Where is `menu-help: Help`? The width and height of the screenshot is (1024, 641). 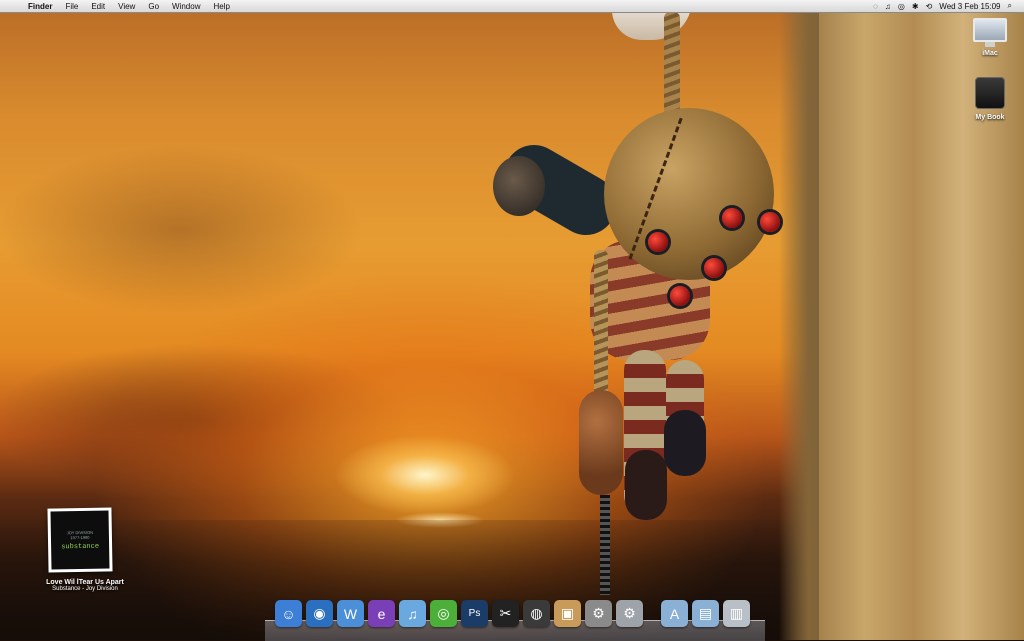 menu-help: Help is located at coordinates (221, 6).